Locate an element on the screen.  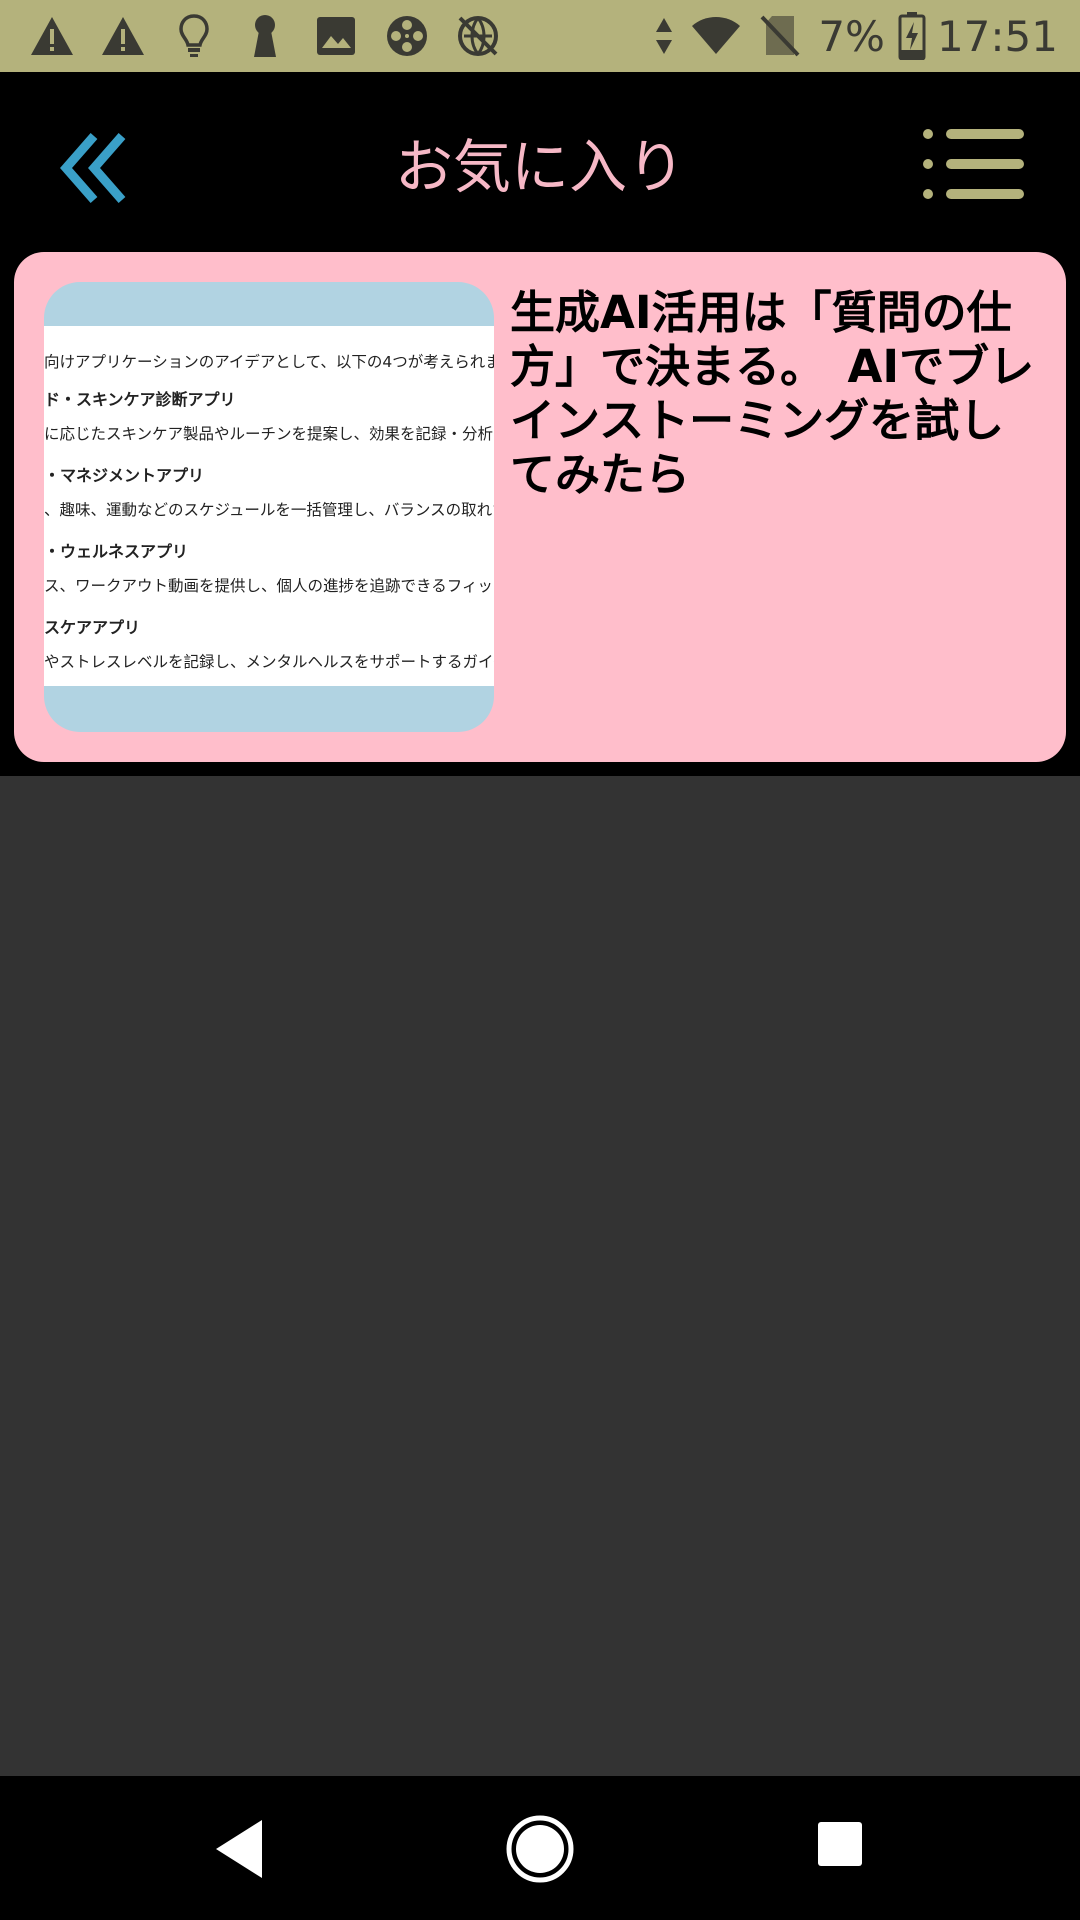
film-reel-icon is located at coordinates (407, 36).